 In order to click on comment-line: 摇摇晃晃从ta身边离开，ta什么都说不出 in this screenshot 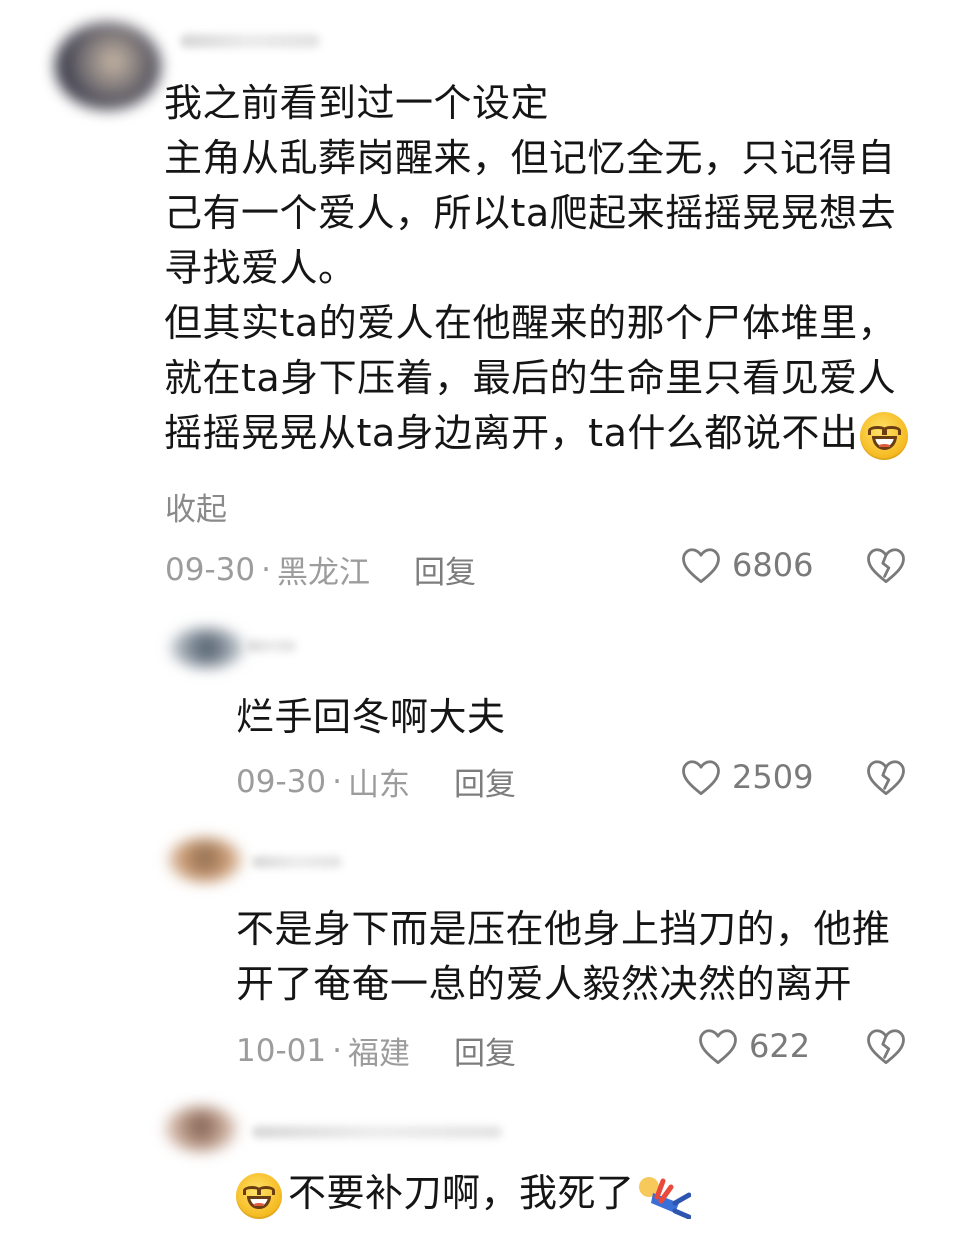, I will do `click(536, 433)`.